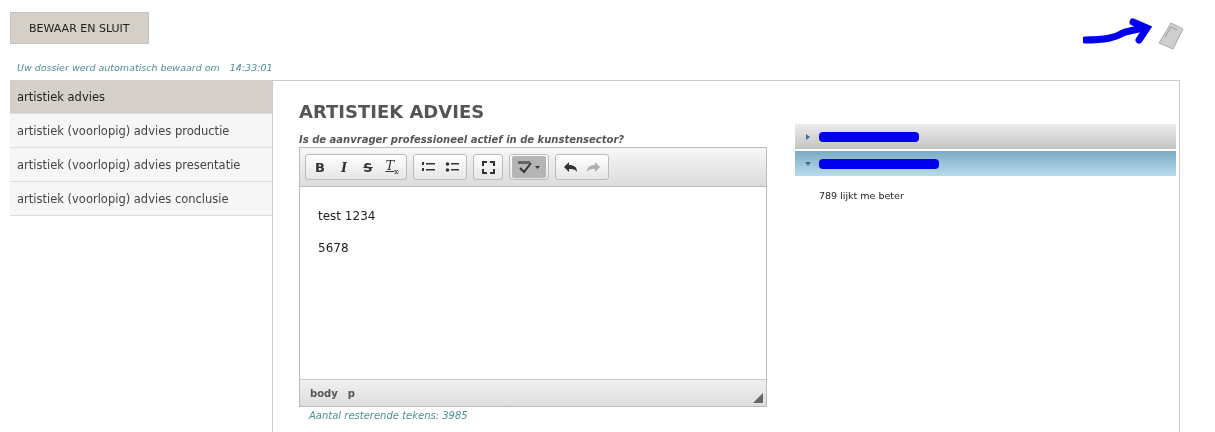  I want to click on clear-button: T$_{x}$, so click(392, 167).